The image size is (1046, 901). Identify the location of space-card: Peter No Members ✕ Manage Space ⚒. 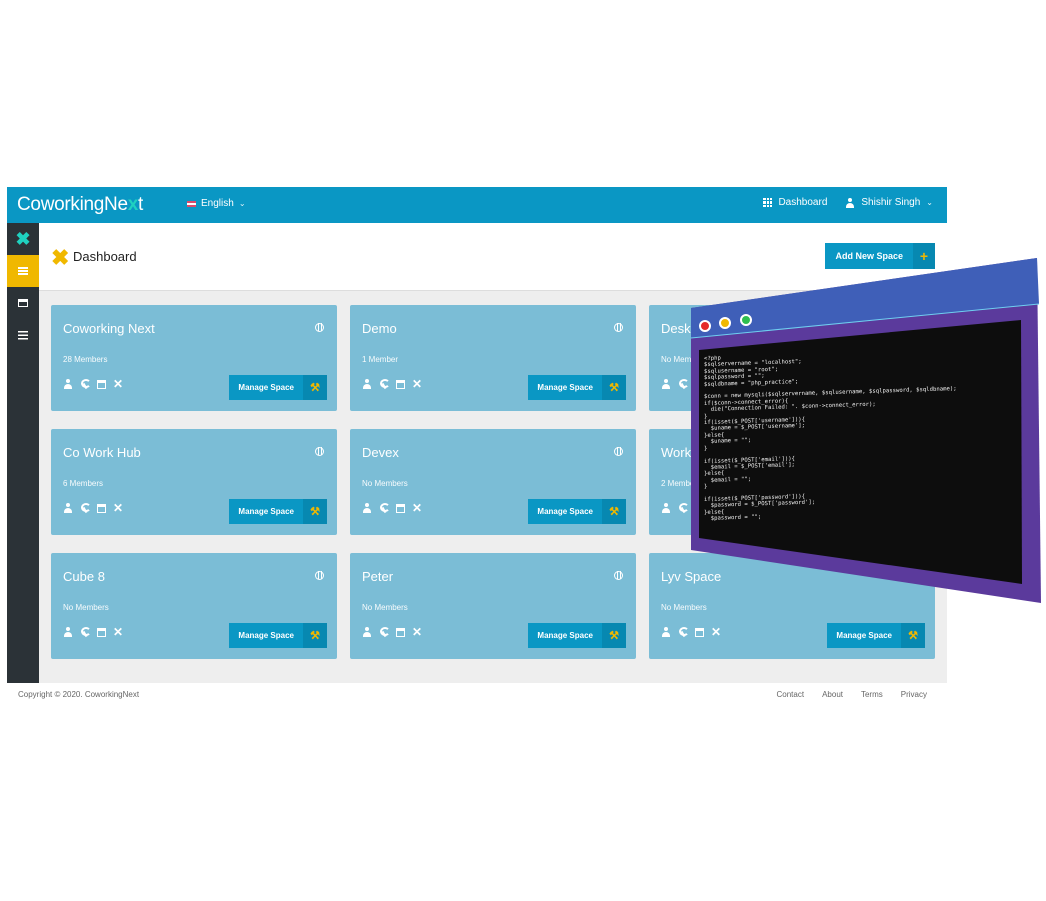
(493, 606).